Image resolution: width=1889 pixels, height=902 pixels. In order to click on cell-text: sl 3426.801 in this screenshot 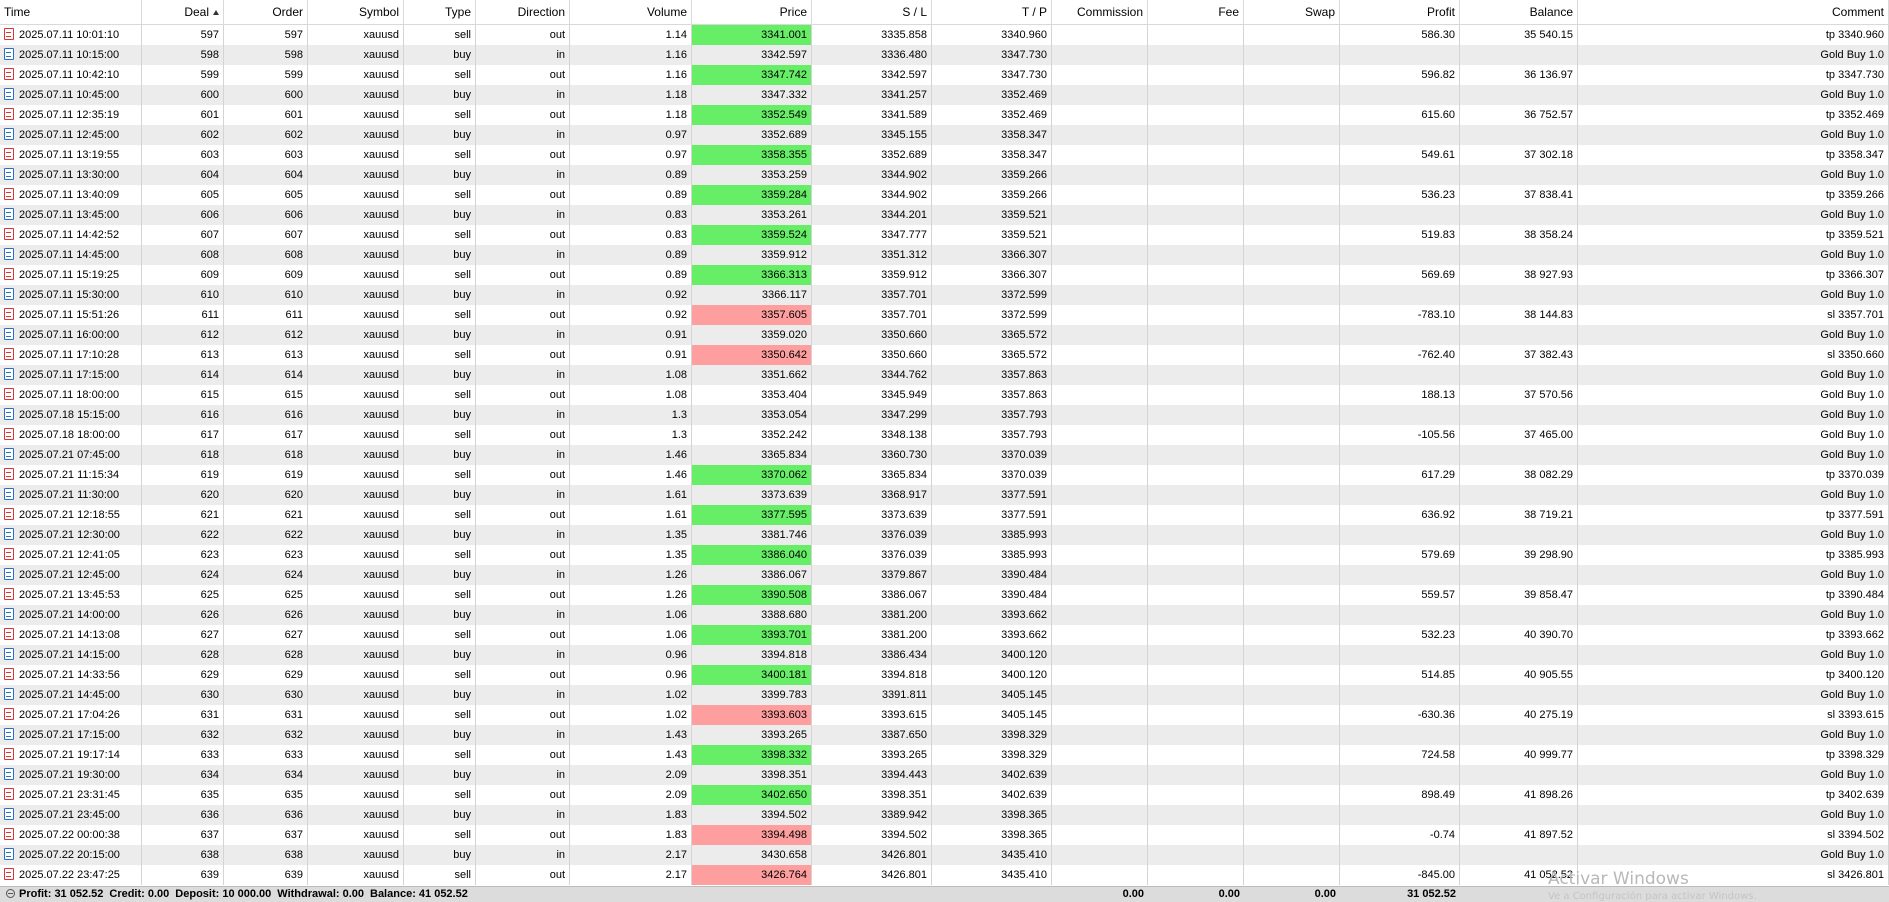, I will do `click(1855, 875)`.